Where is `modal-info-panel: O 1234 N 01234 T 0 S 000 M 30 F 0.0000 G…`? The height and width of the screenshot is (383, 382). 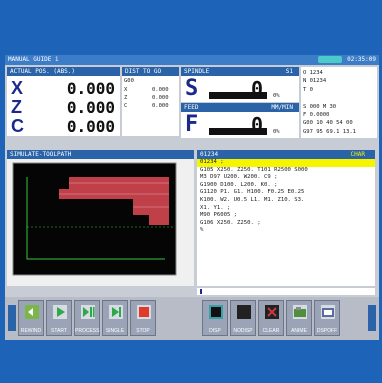
modal-info-panel: O 1234 N 01234 T 0 S 000 M 30 F 0.0000 G… is located at coordinates (339, 102).